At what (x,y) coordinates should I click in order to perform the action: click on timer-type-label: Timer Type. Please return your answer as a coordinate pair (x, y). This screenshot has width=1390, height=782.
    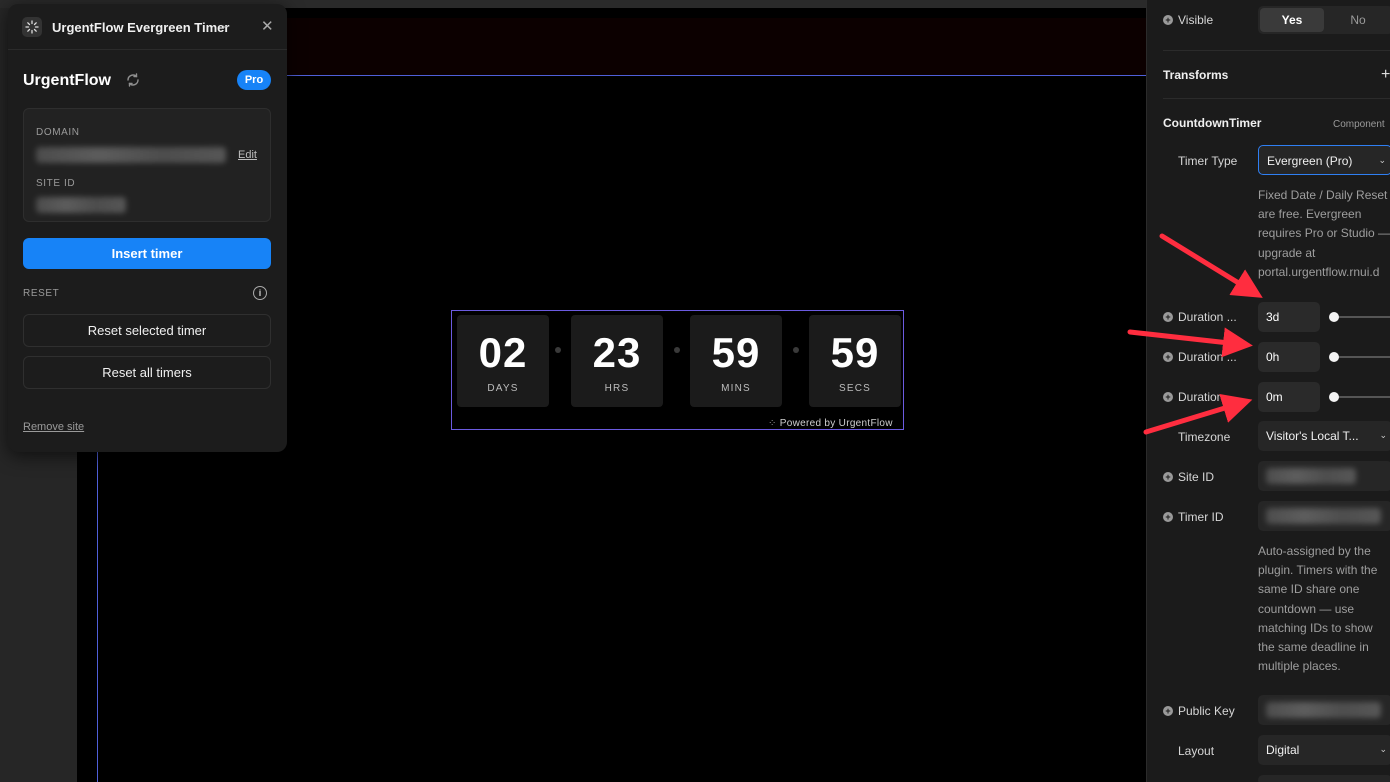
    Looking at the image, I should click on (1208, 161).